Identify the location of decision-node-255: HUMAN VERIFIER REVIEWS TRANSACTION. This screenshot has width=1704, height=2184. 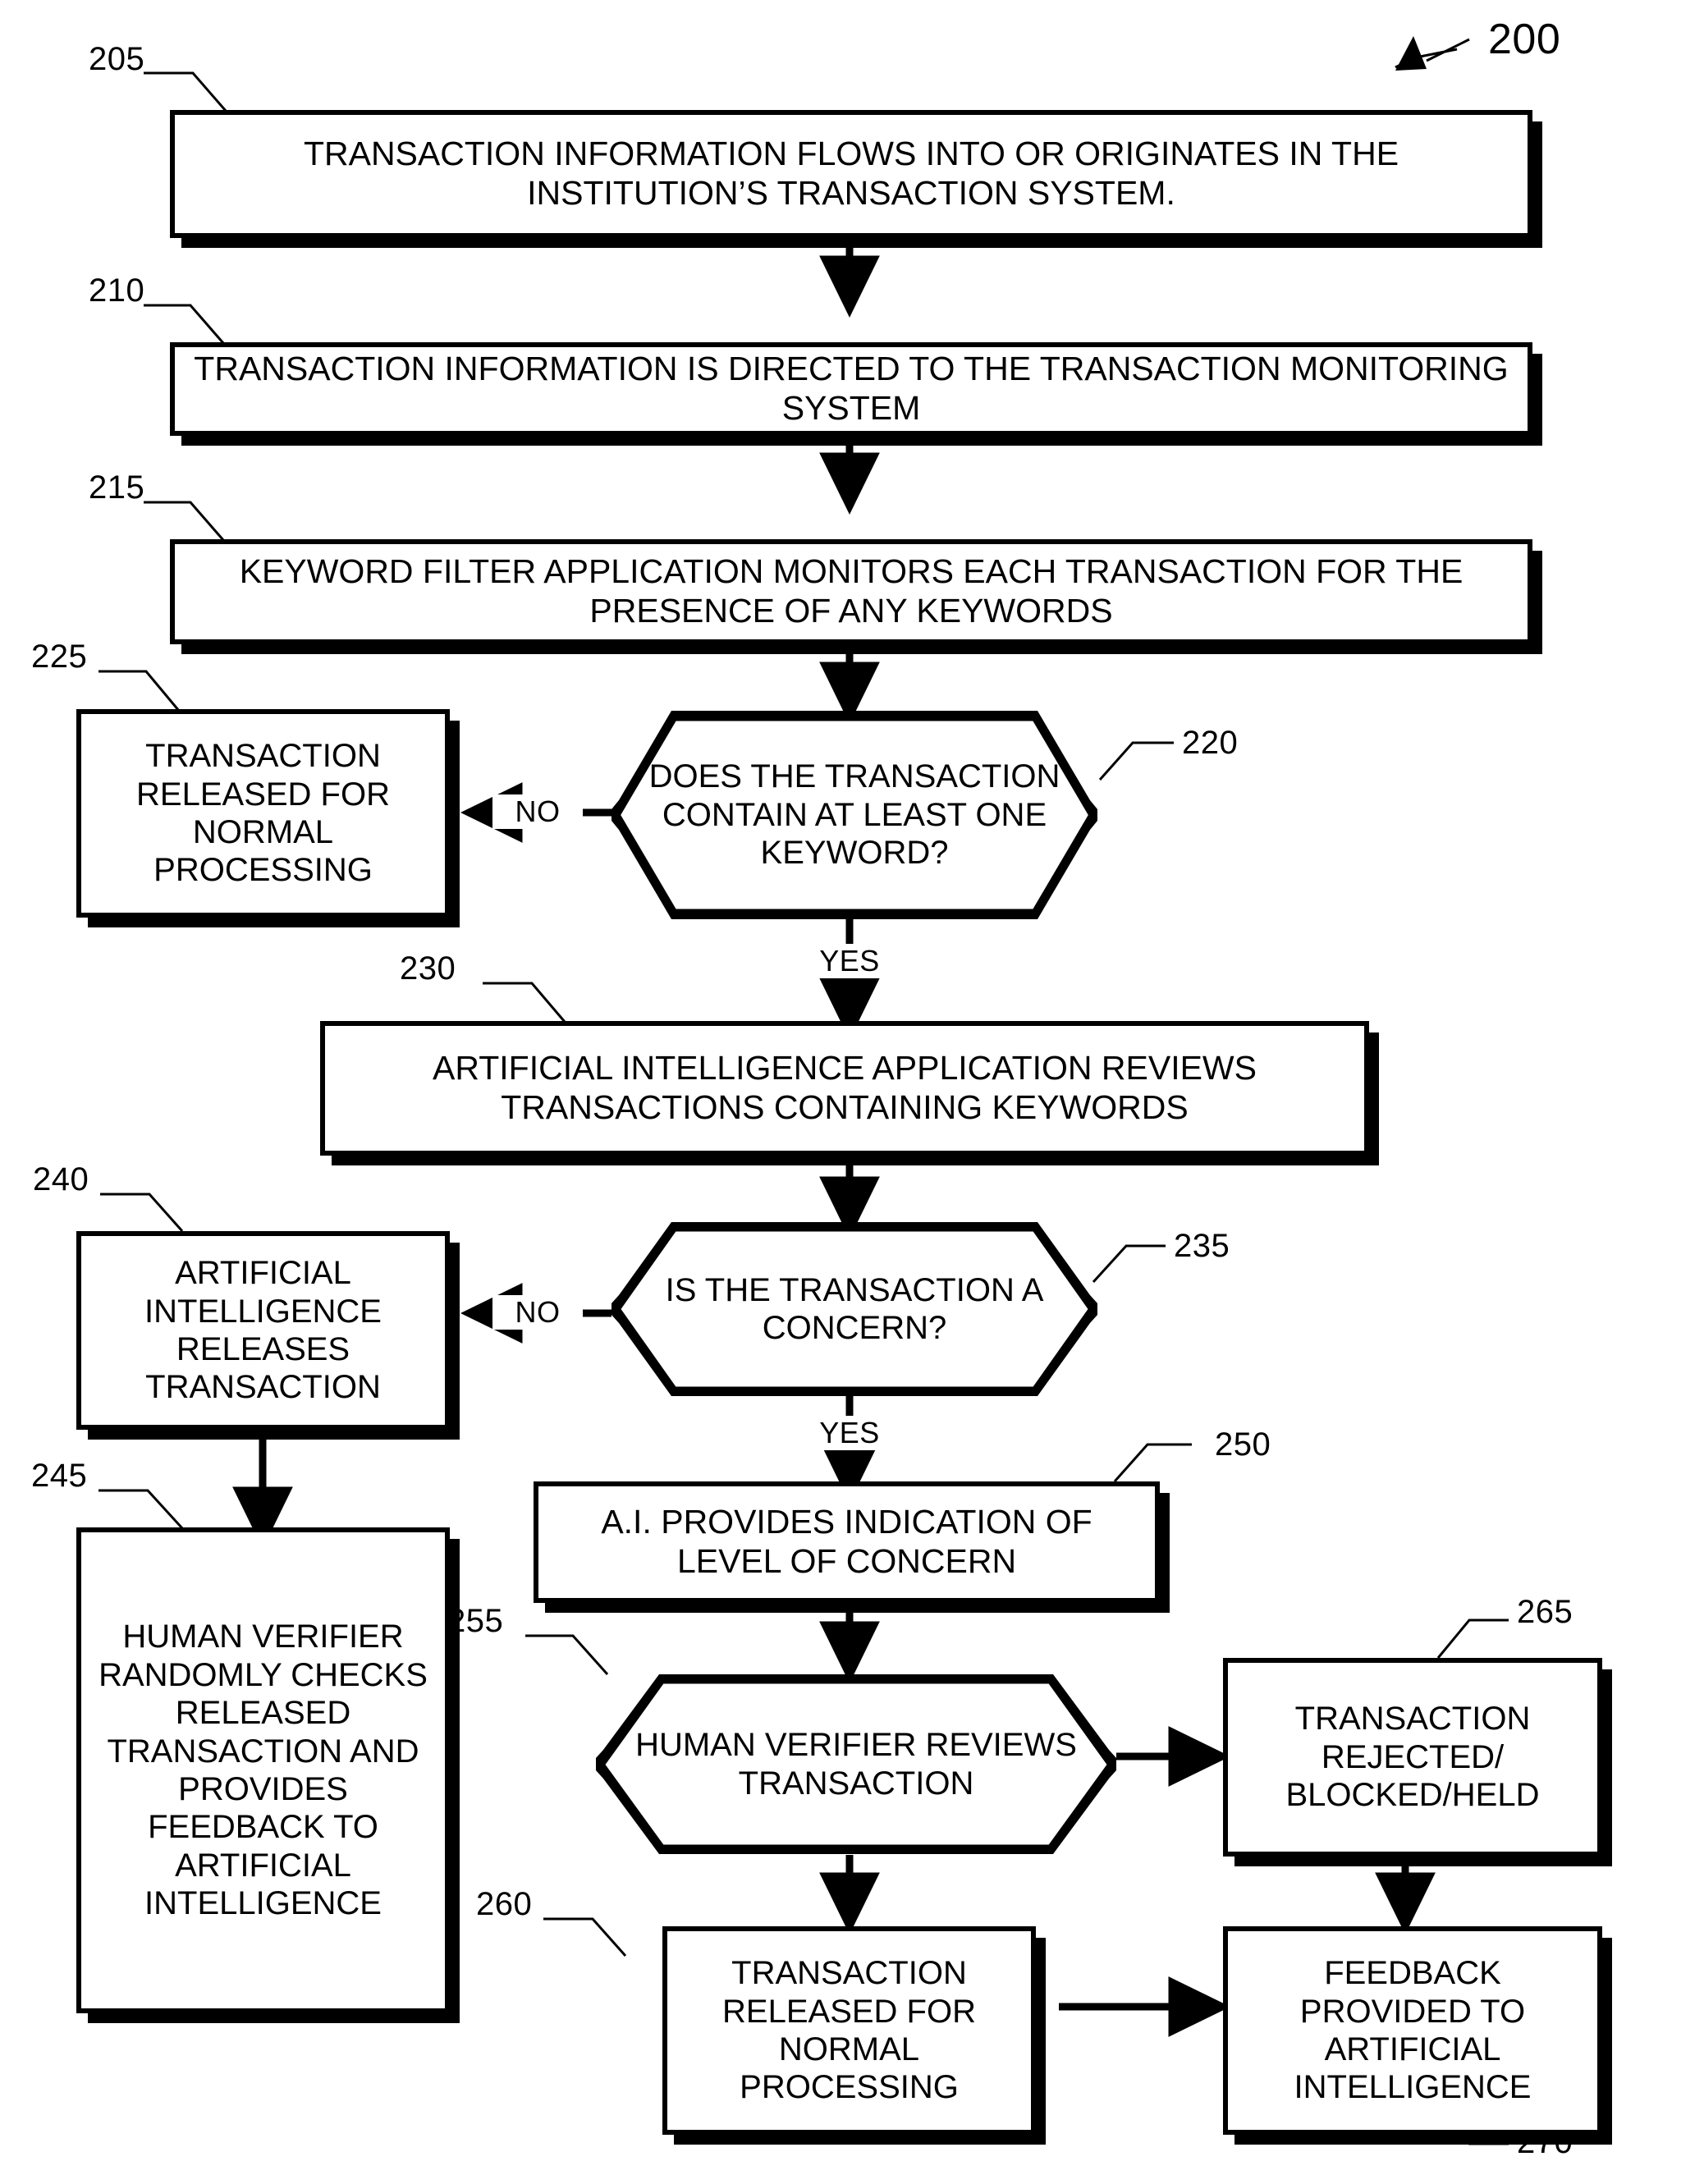
(856, 1764).